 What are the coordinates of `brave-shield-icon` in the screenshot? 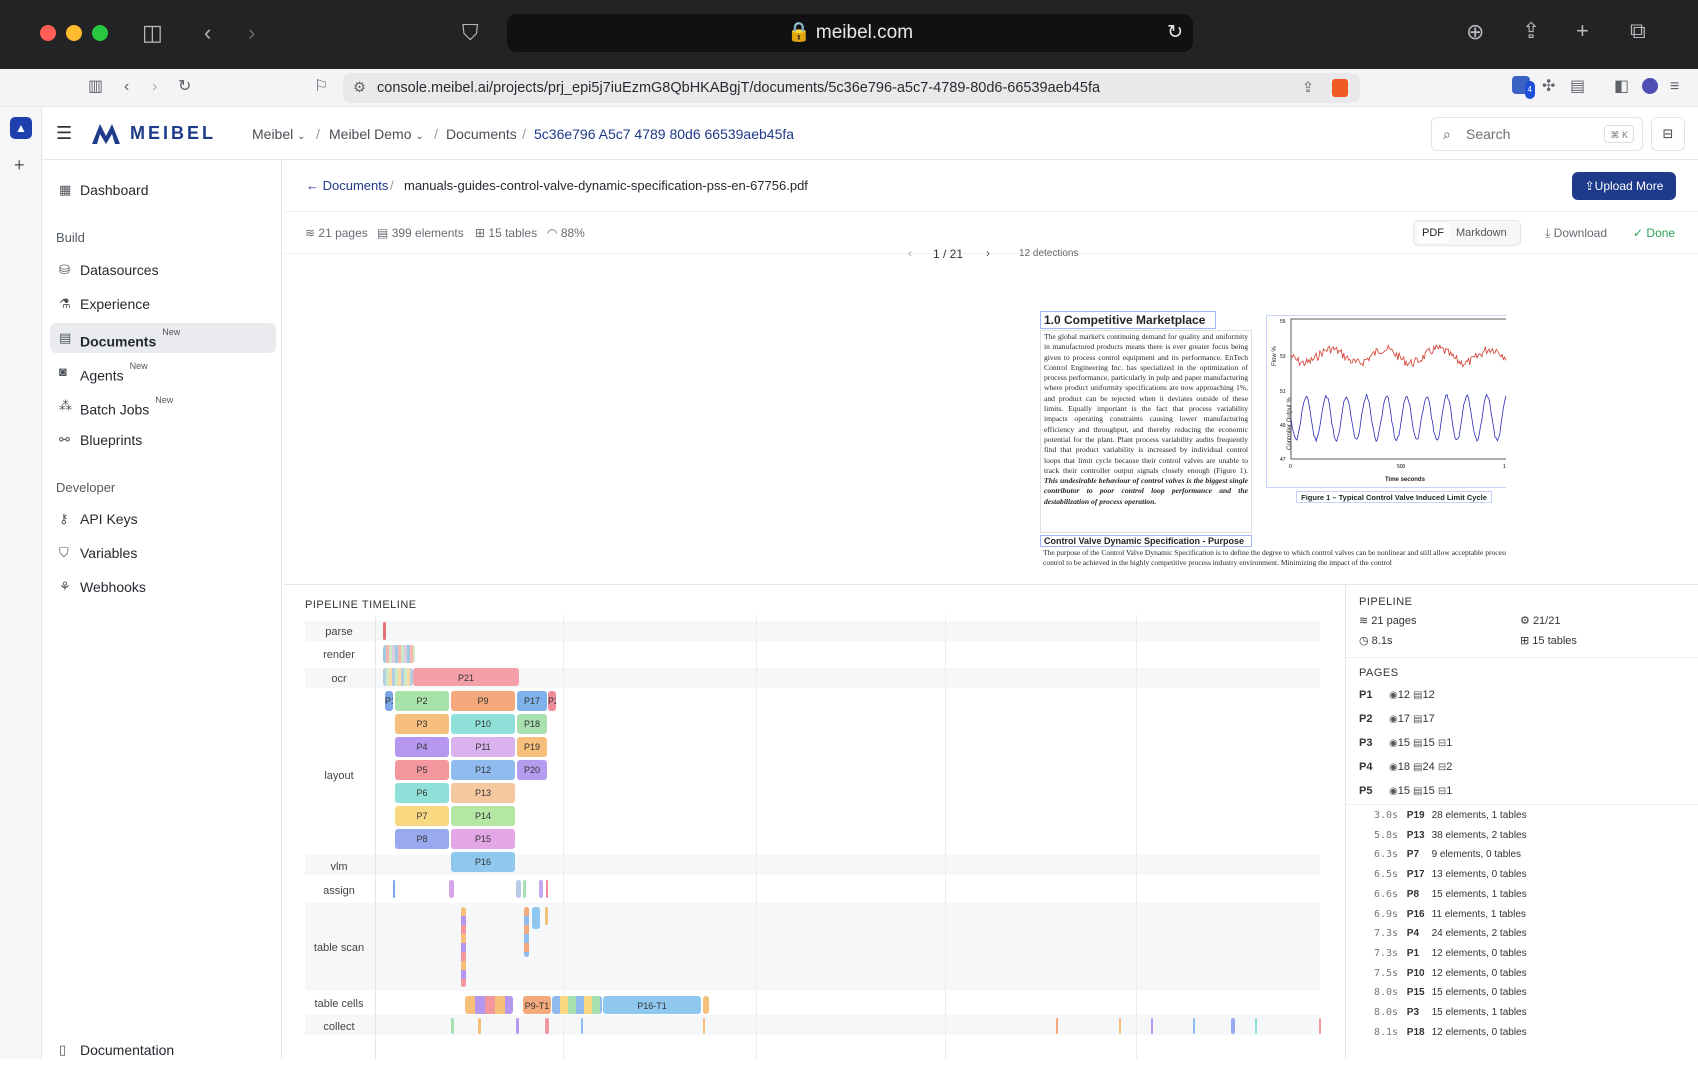 It's located at (1340, 88).